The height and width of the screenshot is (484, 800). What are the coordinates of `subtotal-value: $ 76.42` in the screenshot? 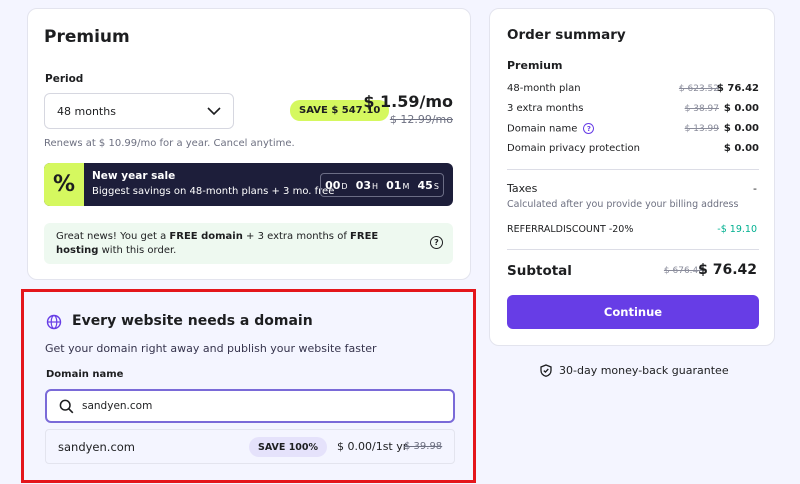 It's located at (727, 270).